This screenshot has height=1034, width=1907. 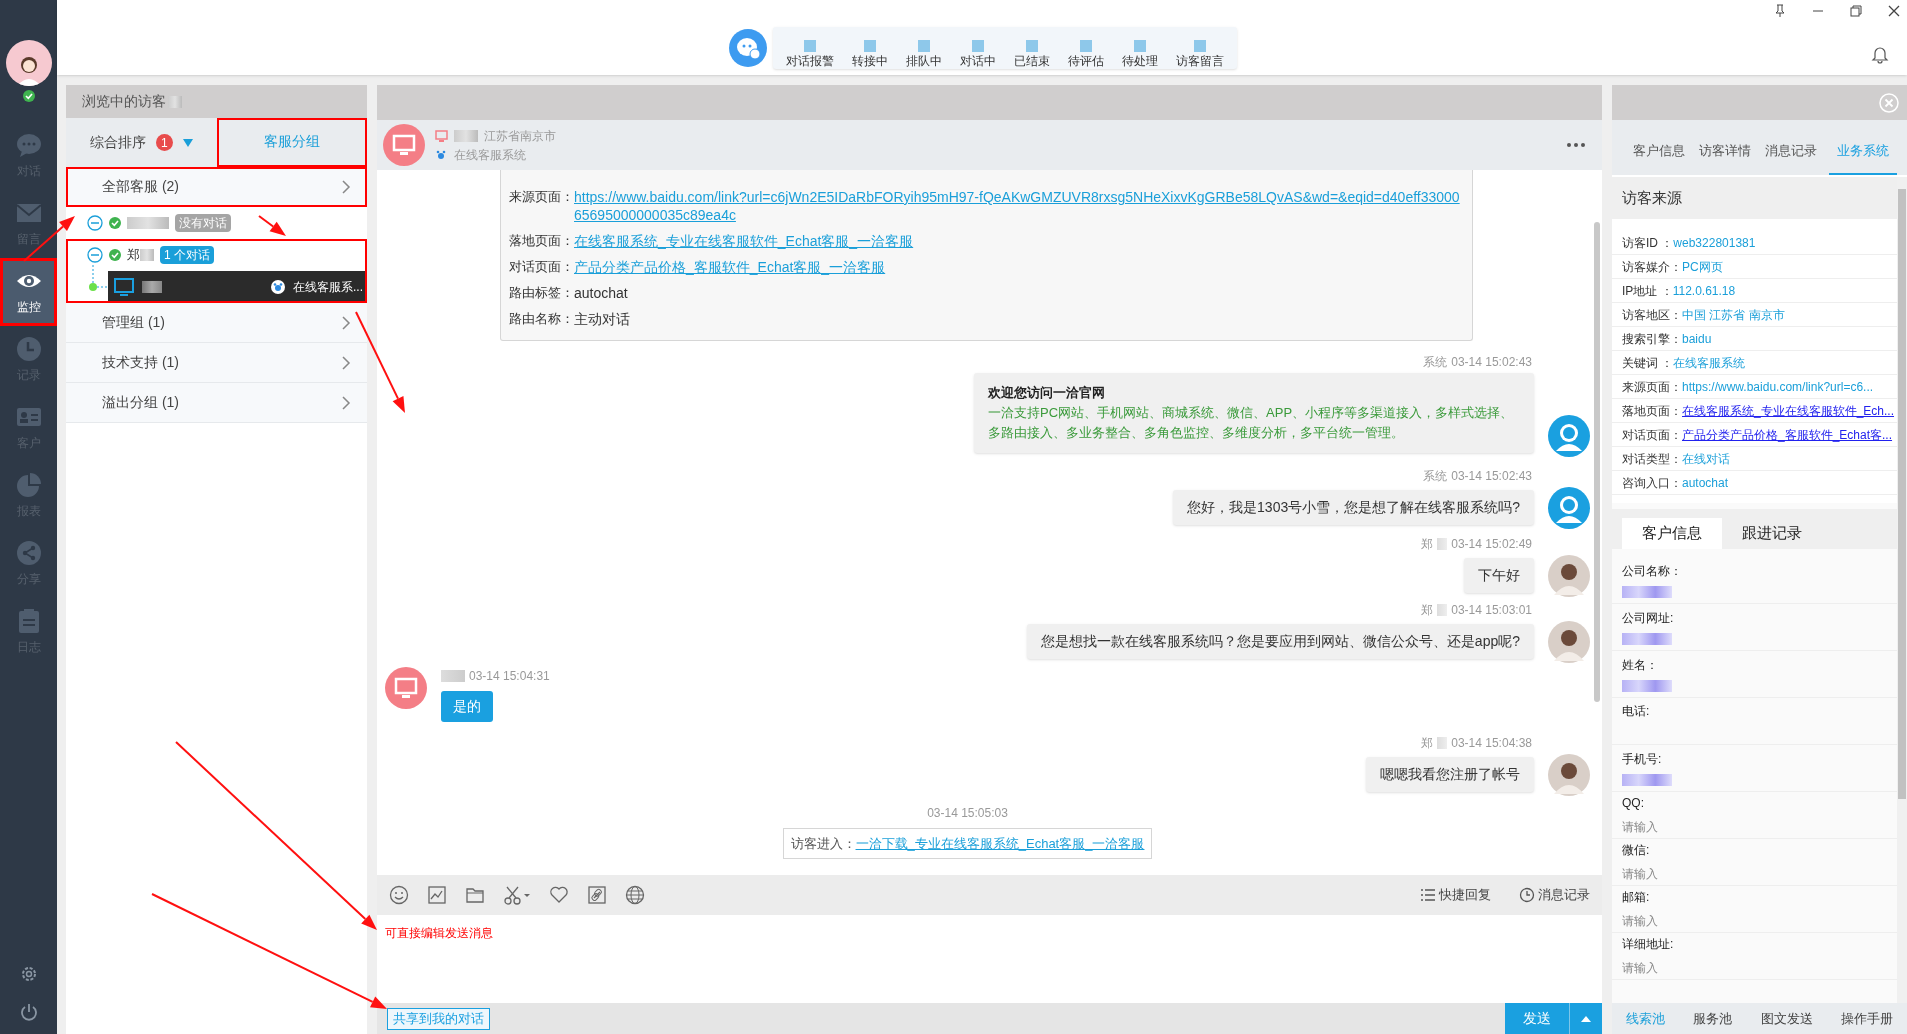 I want to click on info-value: autochat, so click(x=601, y=293).